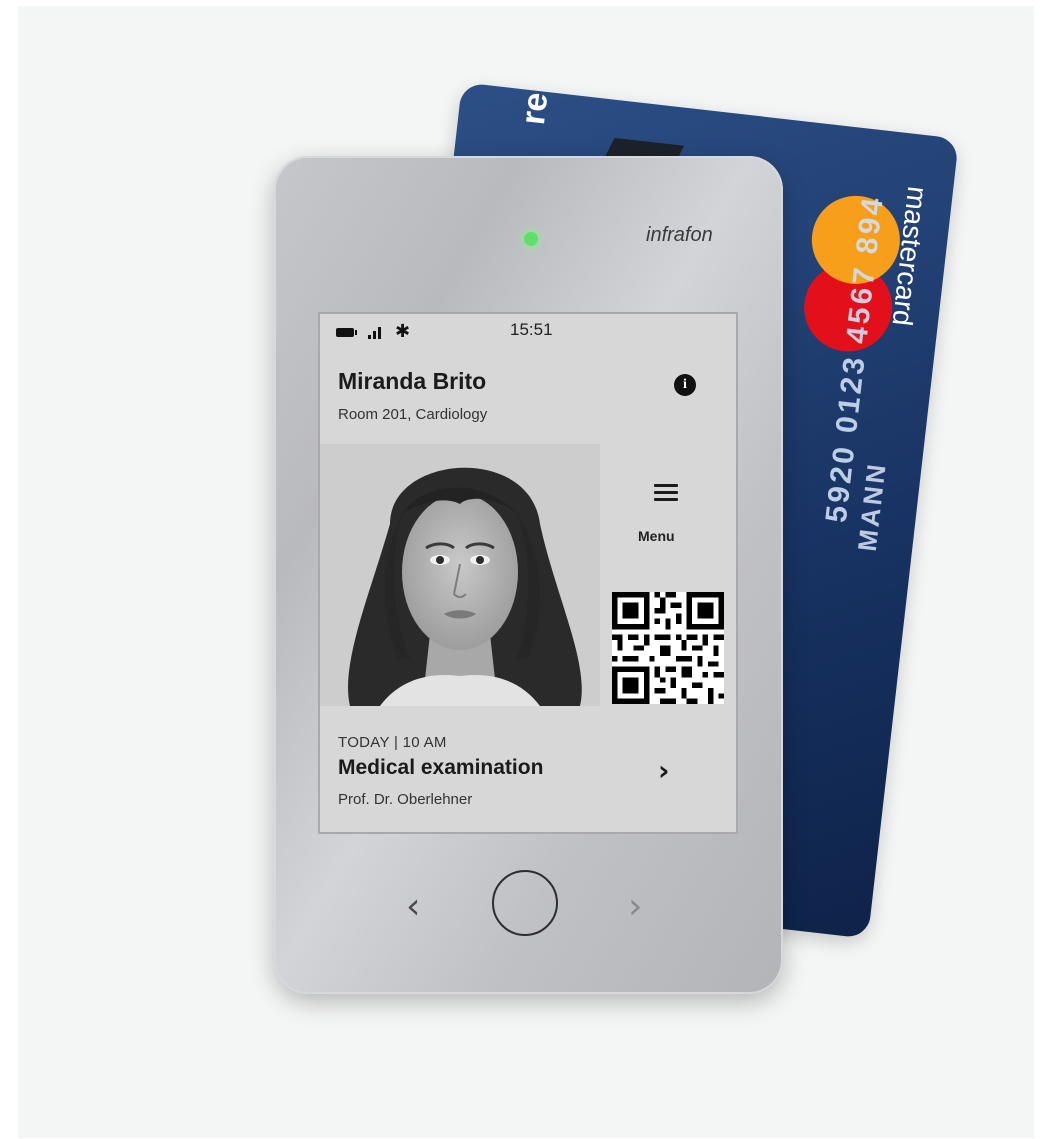  What do you see at coordinates (413, 906) in the screenshot?
I see `chevron-left-icon: ‹` at bounding box center [413, 906].